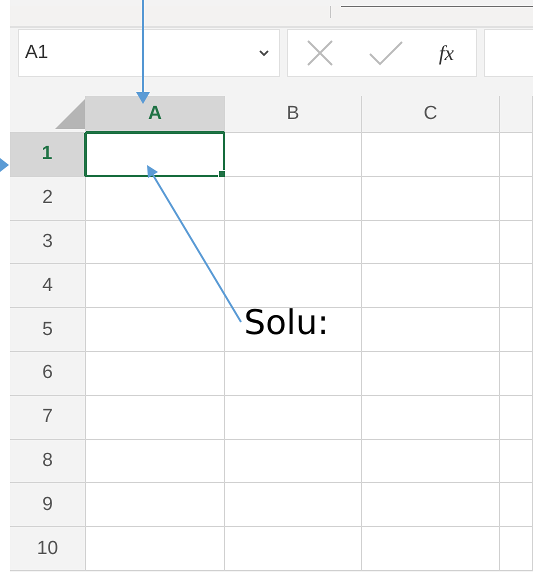 The image size is (533, 572). Describe the element at coordinates (48, 198) in the screenshot. I see `row-header: 2` at that location.